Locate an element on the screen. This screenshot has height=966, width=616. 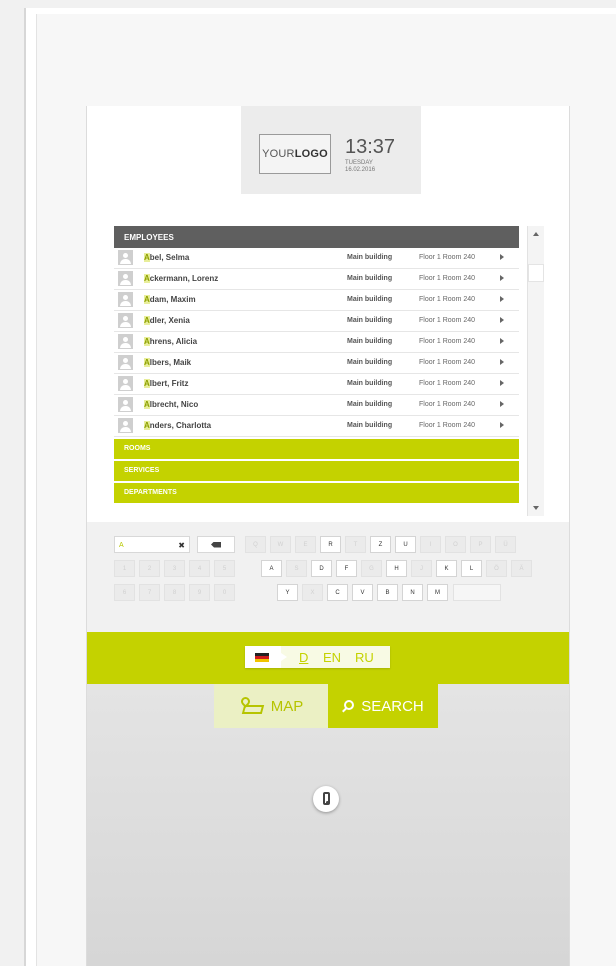
key-s: S is located at coordinates (296, 568).